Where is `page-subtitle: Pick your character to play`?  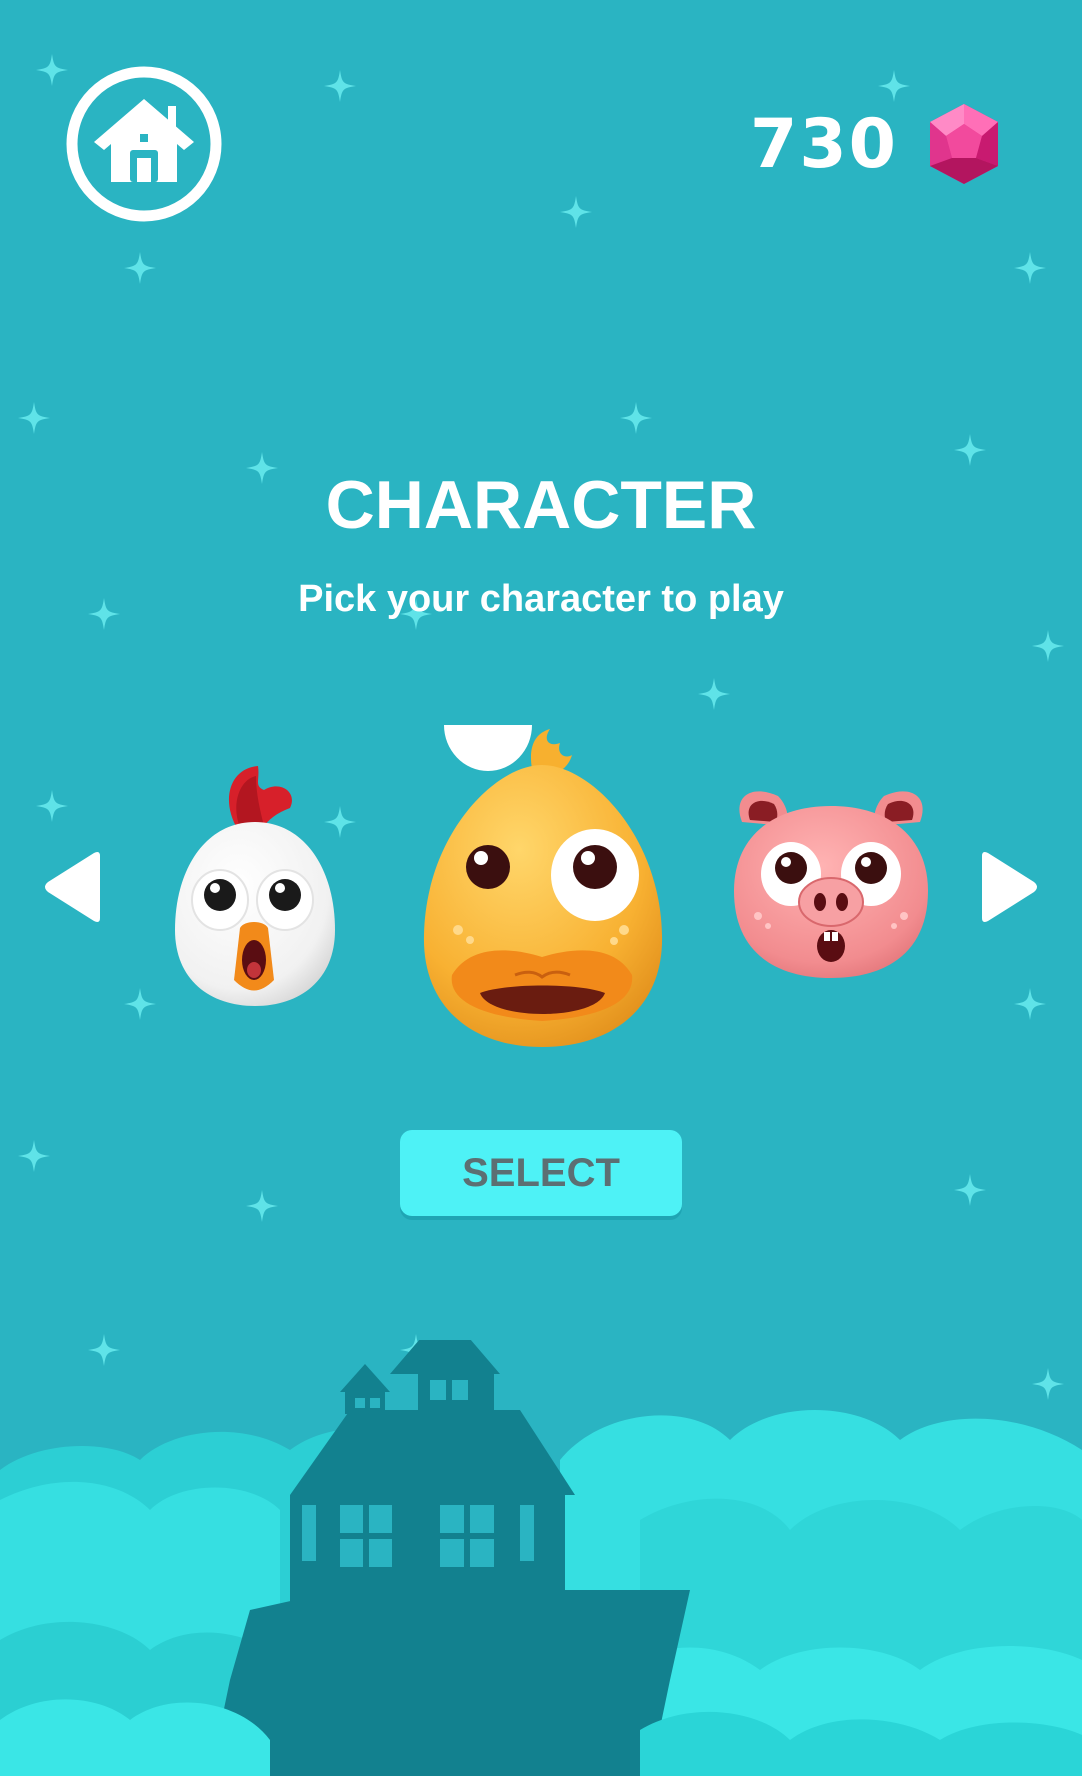
page-subtitle: Pick your character to play is located at coordinates (541, 599).